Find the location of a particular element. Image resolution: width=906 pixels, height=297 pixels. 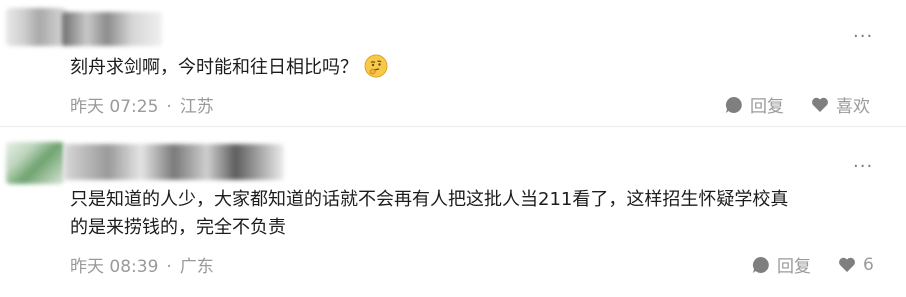

thinking-face-emoji is located at coordinates (376, 66).